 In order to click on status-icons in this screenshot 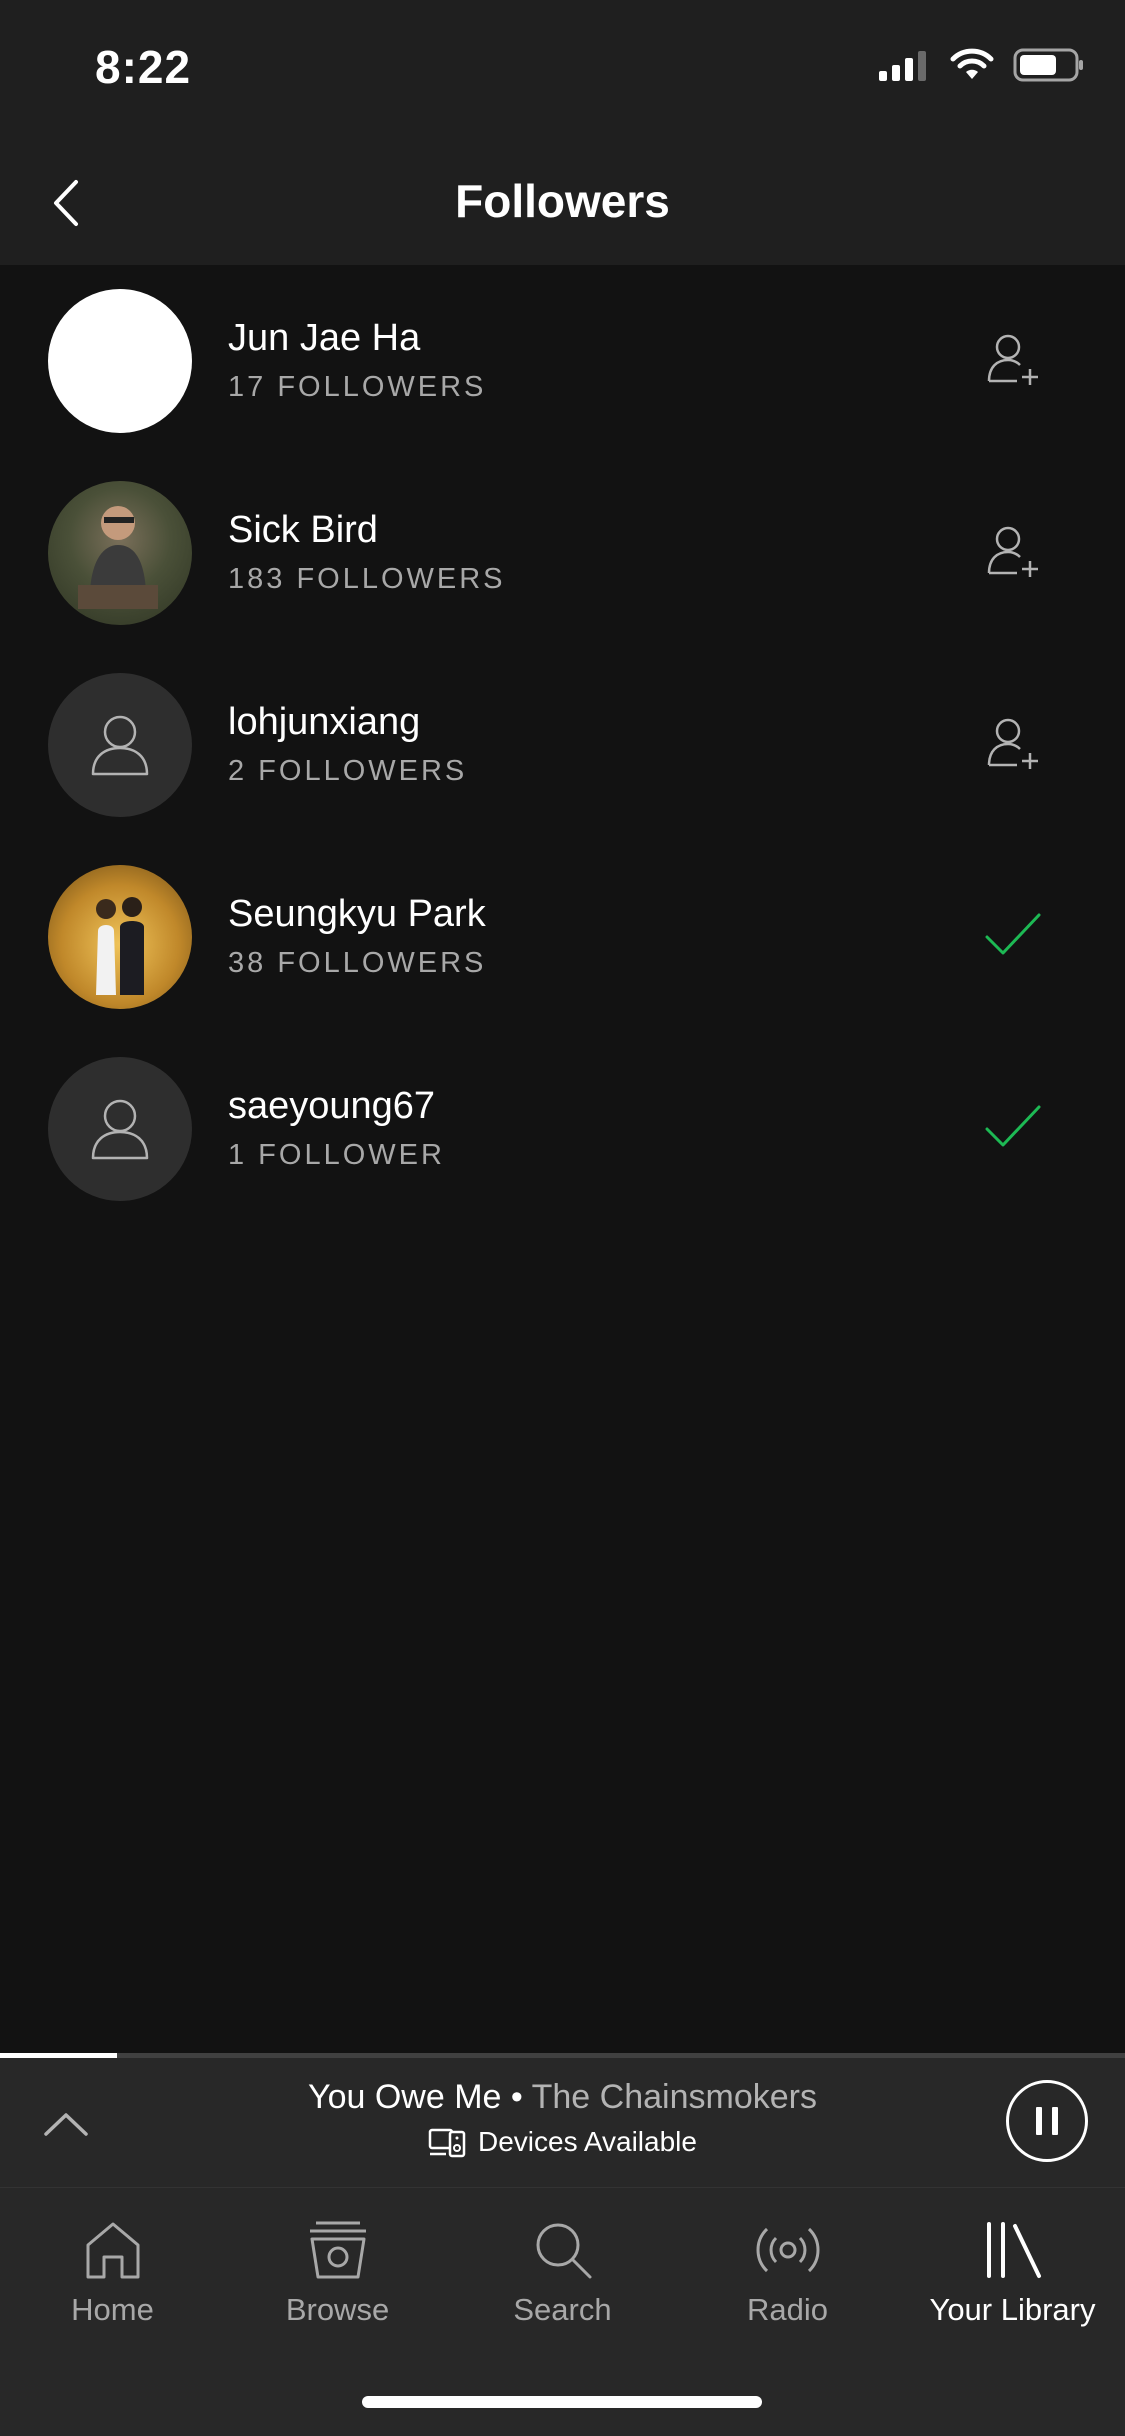, I will do `click(982, 65)`.